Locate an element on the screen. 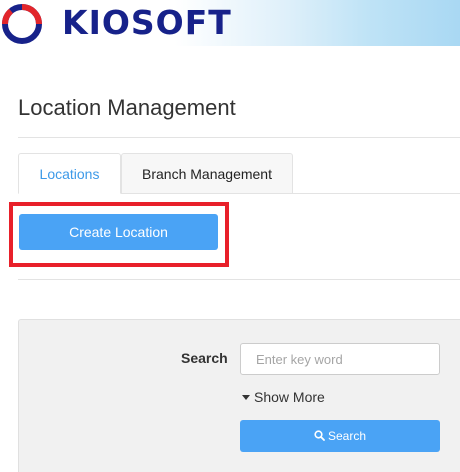  create-location-button: Create Location is located at coordinates (118, 232).